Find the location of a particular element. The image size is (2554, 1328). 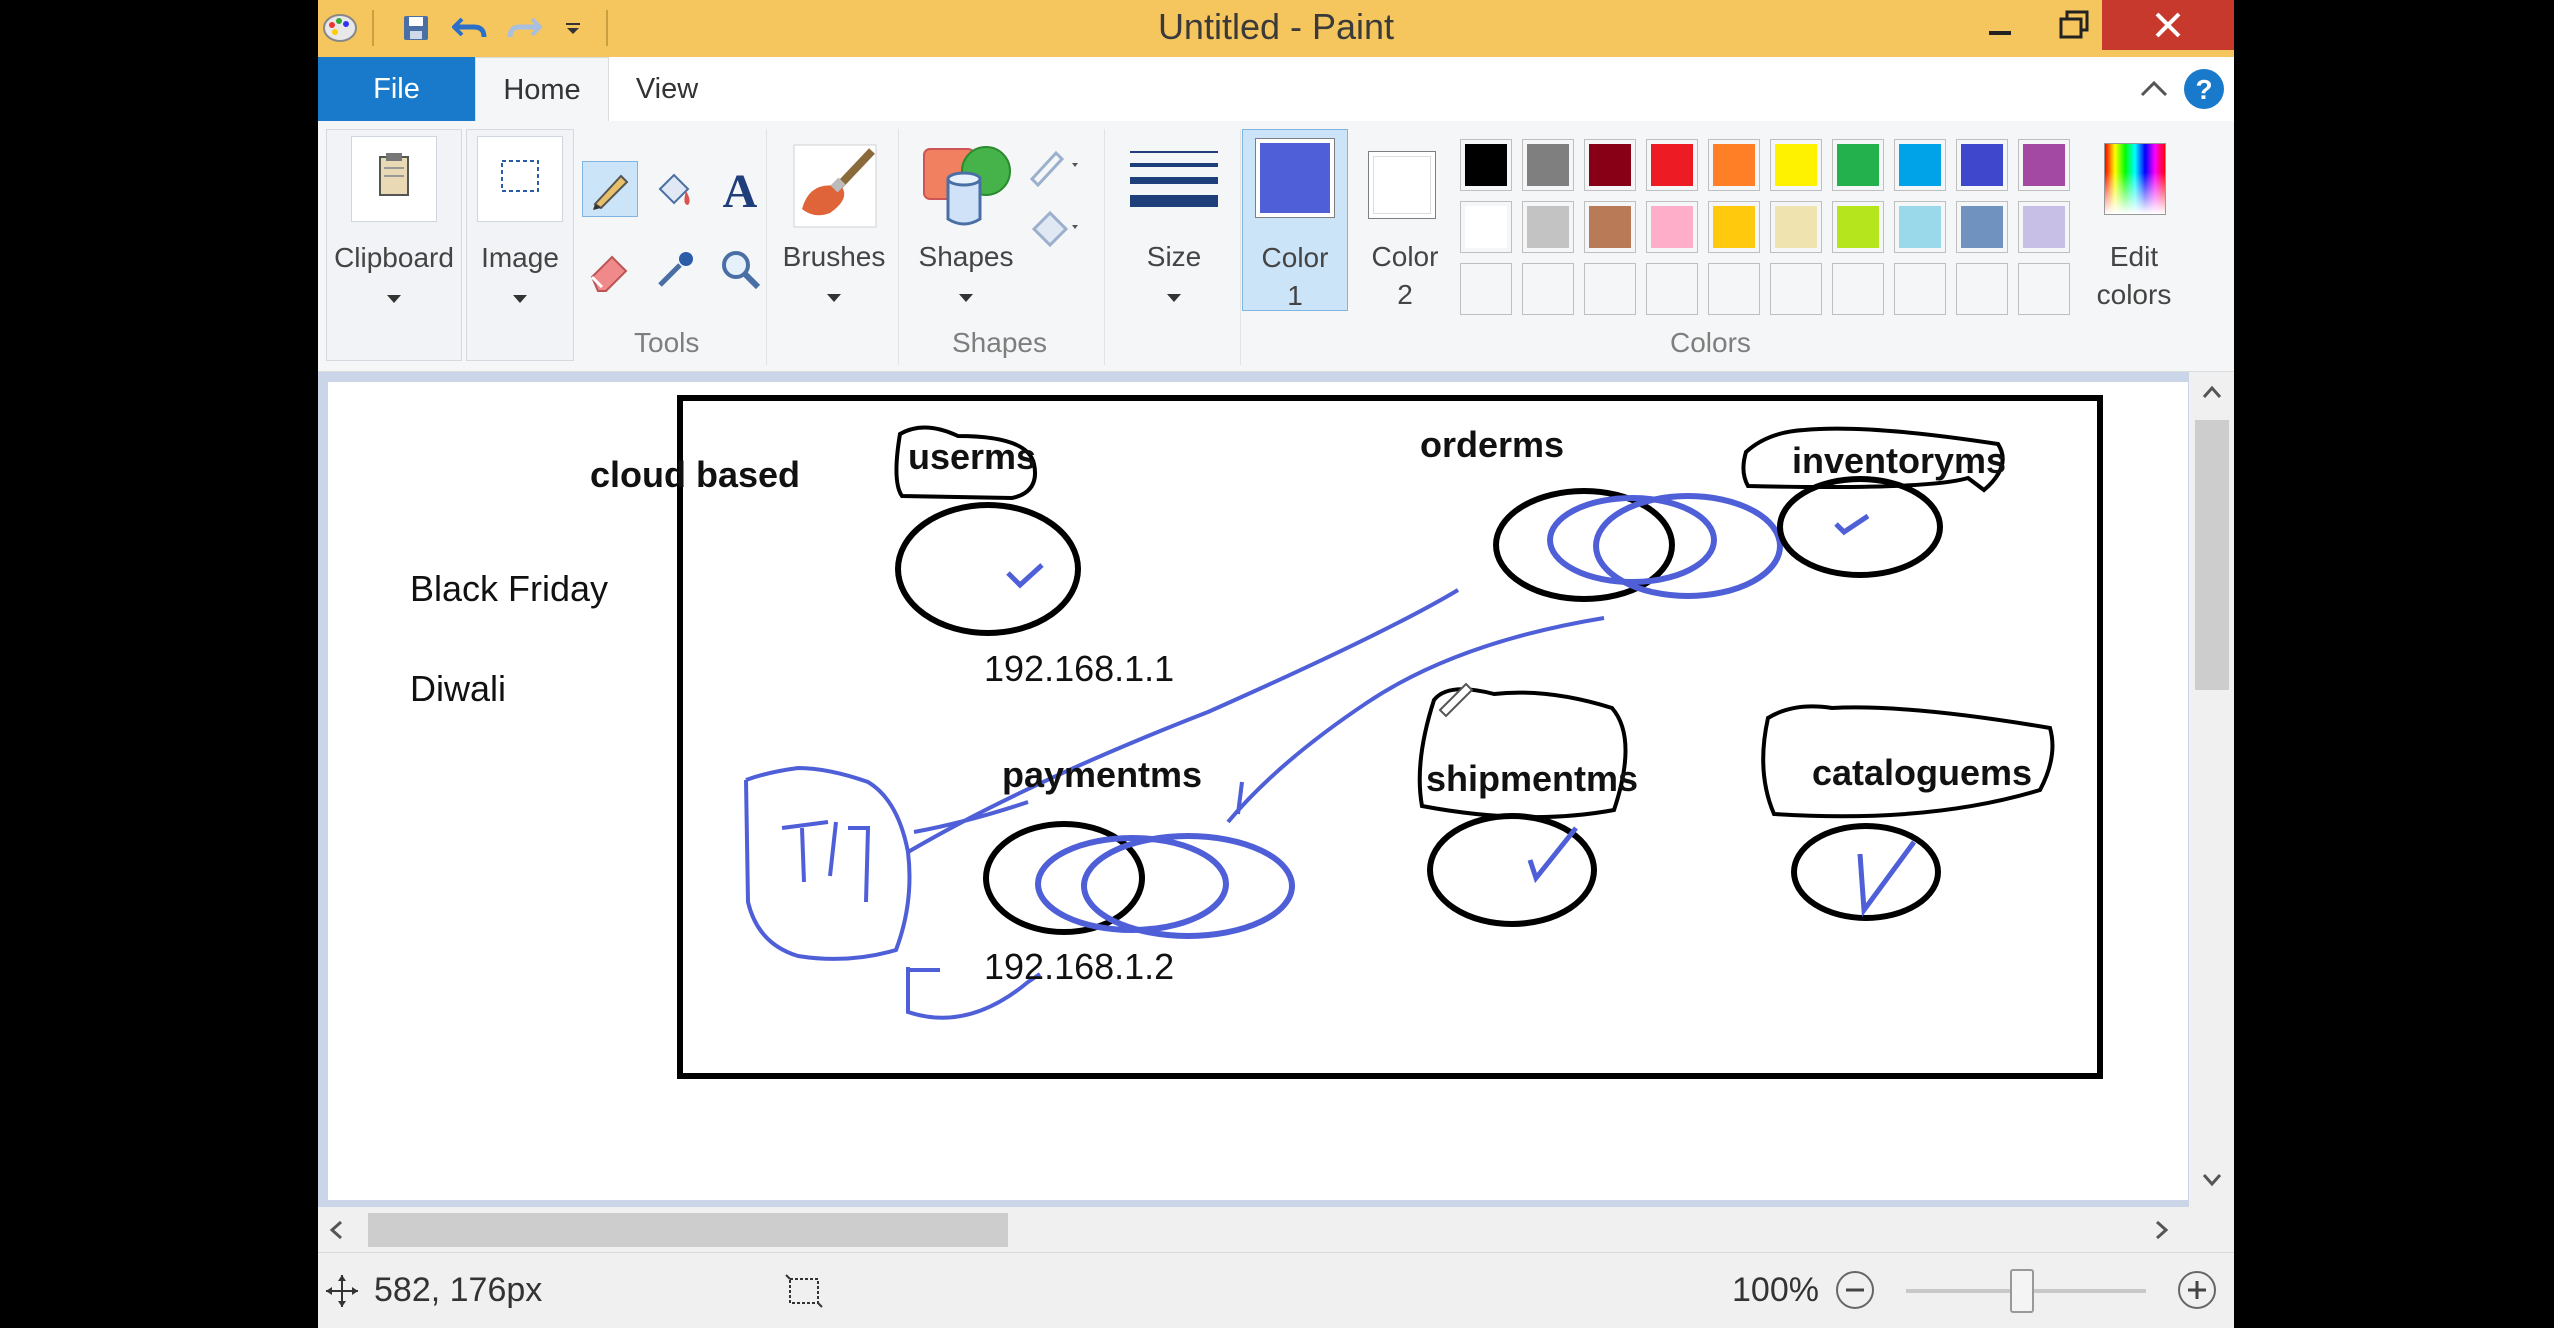

shapes-icon is located at coordinates (967, 186).